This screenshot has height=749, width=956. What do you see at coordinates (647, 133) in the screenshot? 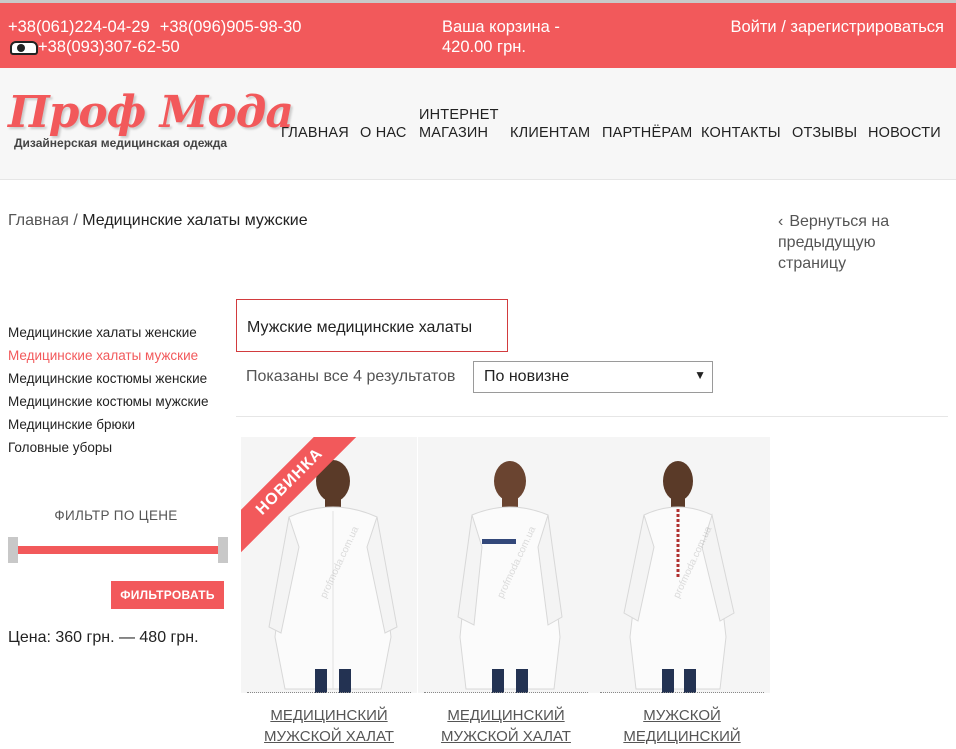
I see `nav-item-partners: ПАРТНЁРАМ` at bounding box center [647, 133].